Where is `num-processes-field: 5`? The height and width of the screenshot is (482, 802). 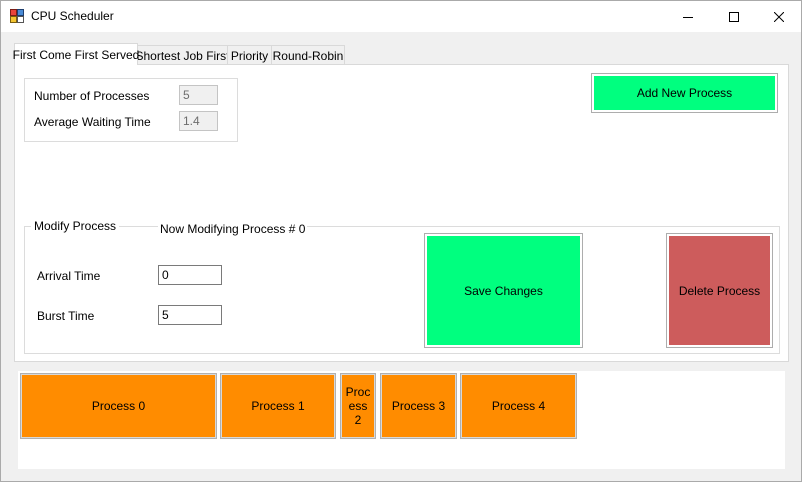 num-processes-field: 5 is located at coordinates (198, 95).